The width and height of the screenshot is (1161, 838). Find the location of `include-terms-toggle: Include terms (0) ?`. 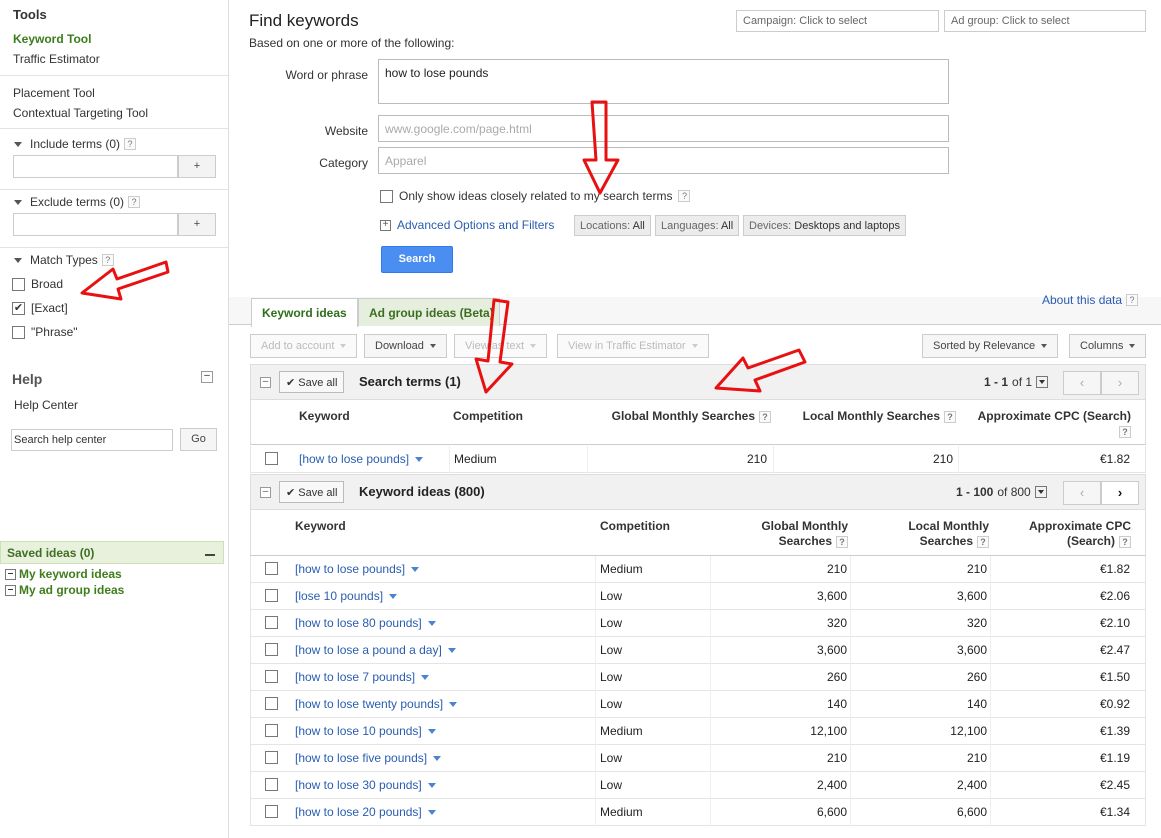

include-terms-toggle: Include terms (0) ? is located at coordinates (75, 144).